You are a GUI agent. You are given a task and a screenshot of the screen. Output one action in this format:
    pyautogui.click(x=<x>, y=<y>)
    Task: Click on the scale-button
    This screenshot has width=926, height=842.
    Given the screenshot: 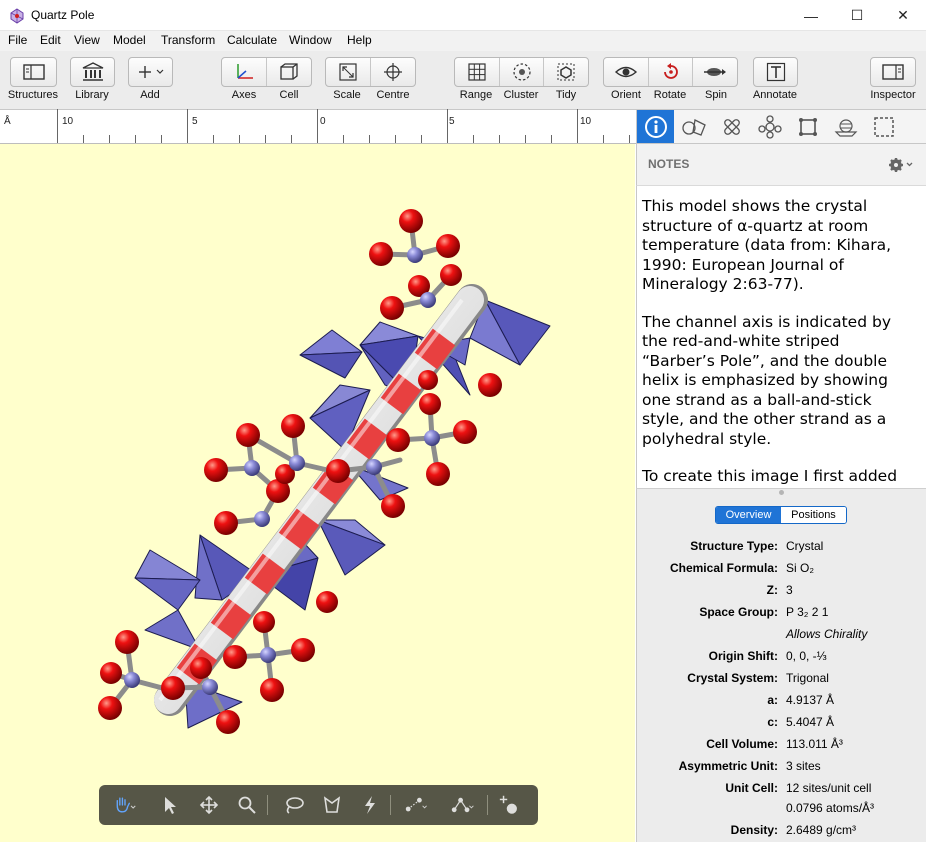 What is the action you would take?
    pyautogui.click(x=348, y=72)
    